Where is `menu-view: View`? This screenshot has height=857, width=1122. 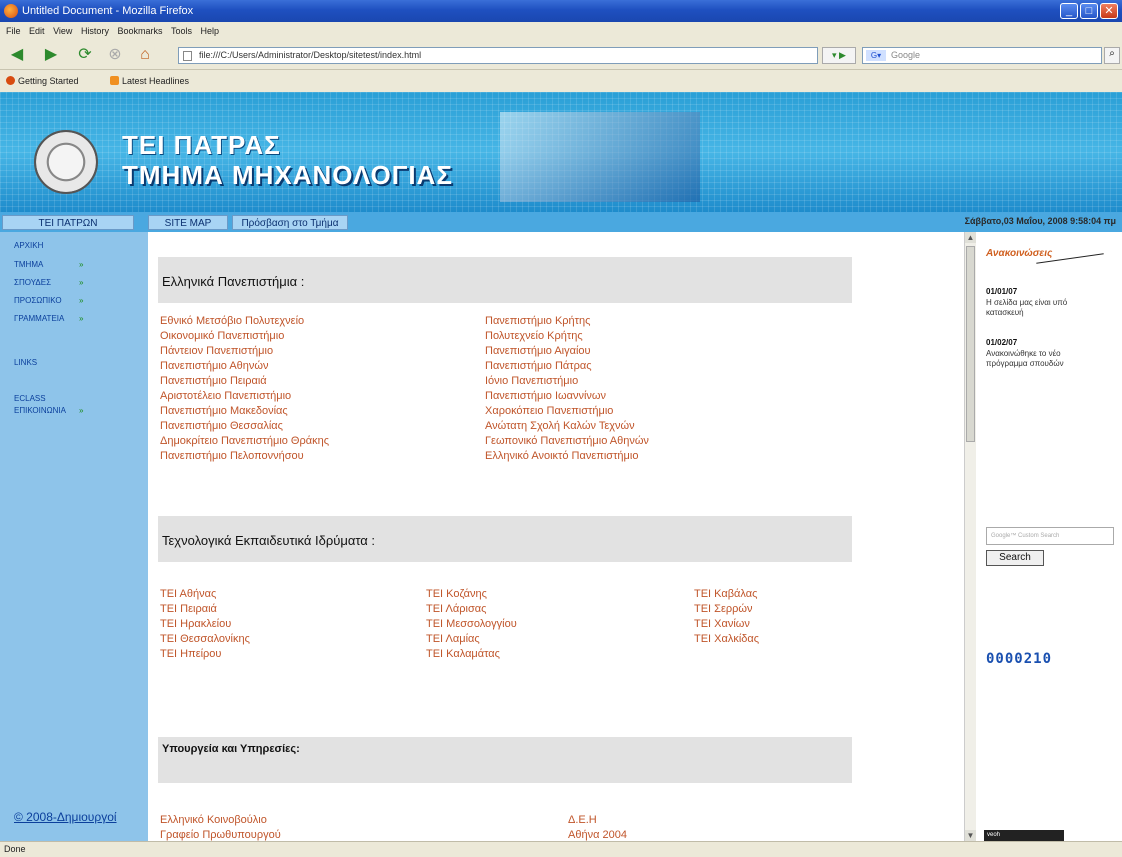
menu-view: View is located at coordinates (62, 31).